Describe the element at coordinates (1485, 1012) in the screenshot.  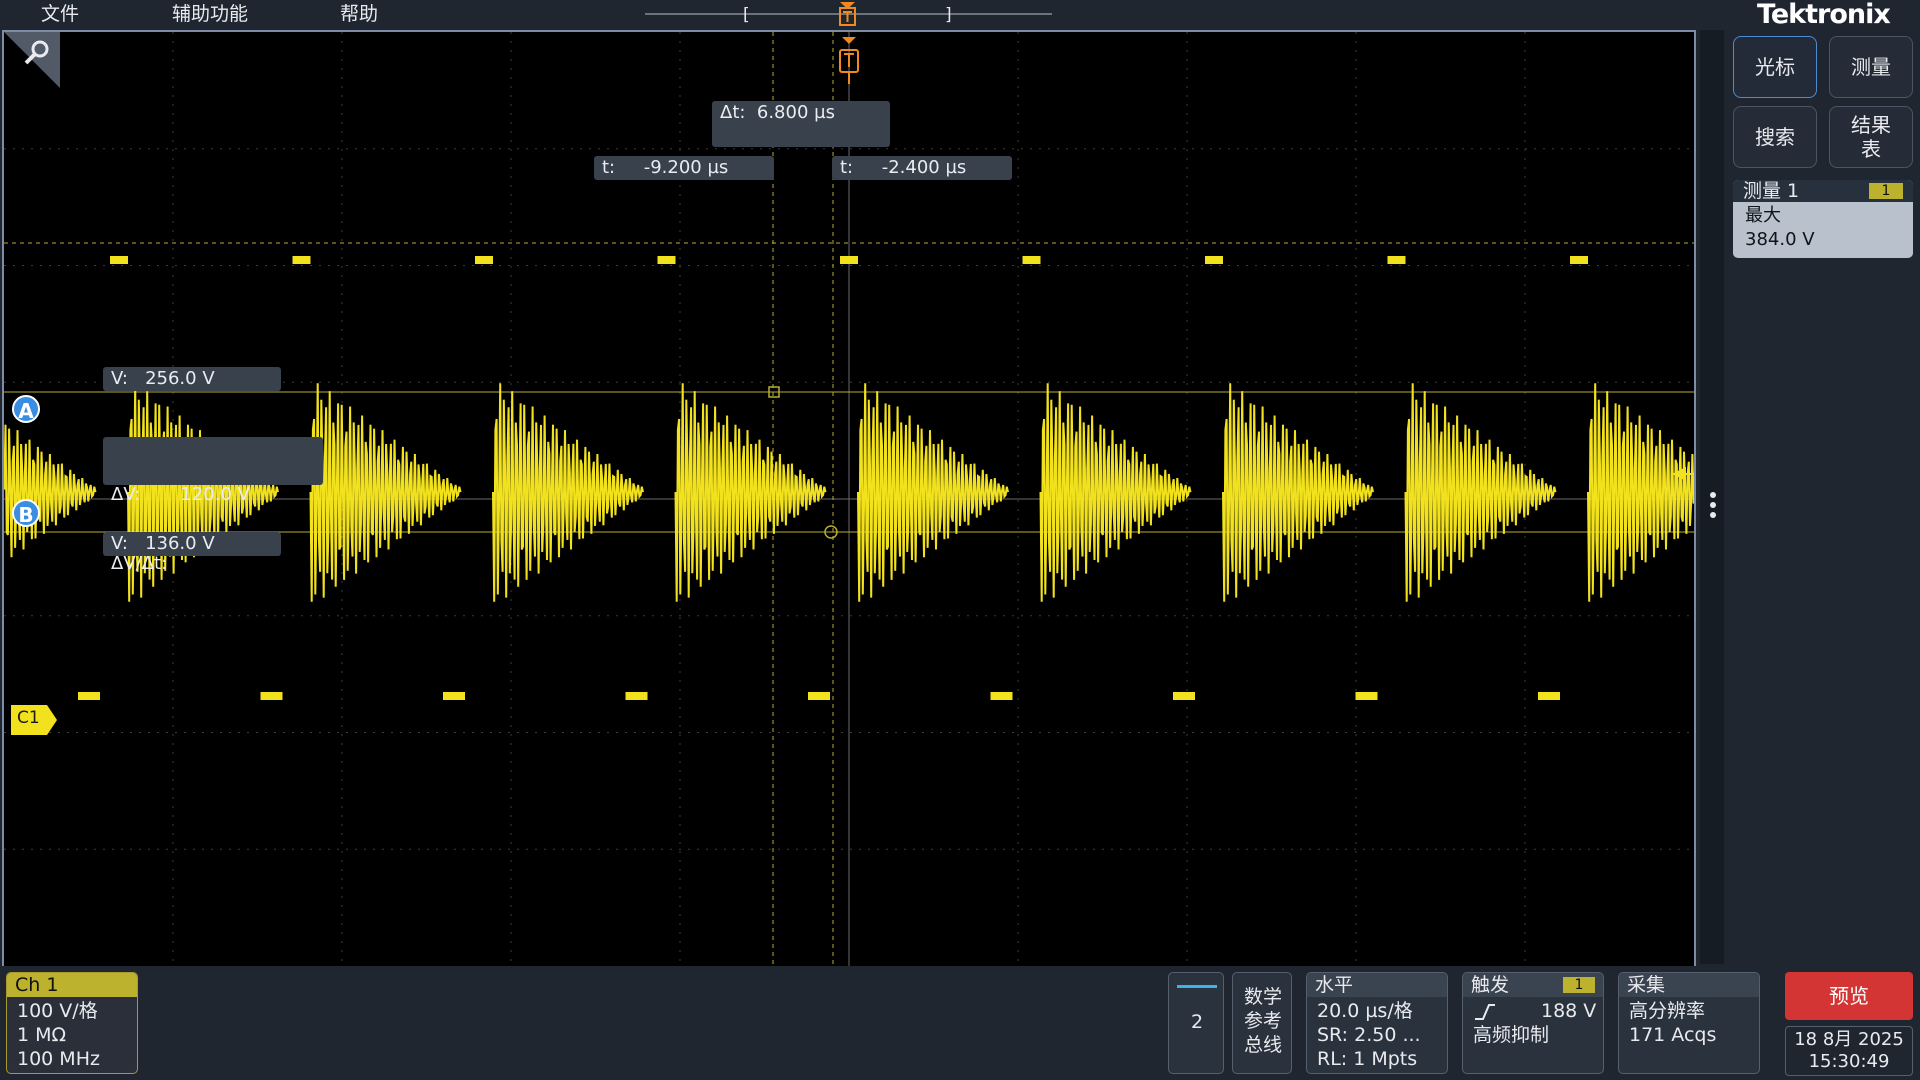
I see `trigger-edge-icon` at that location.